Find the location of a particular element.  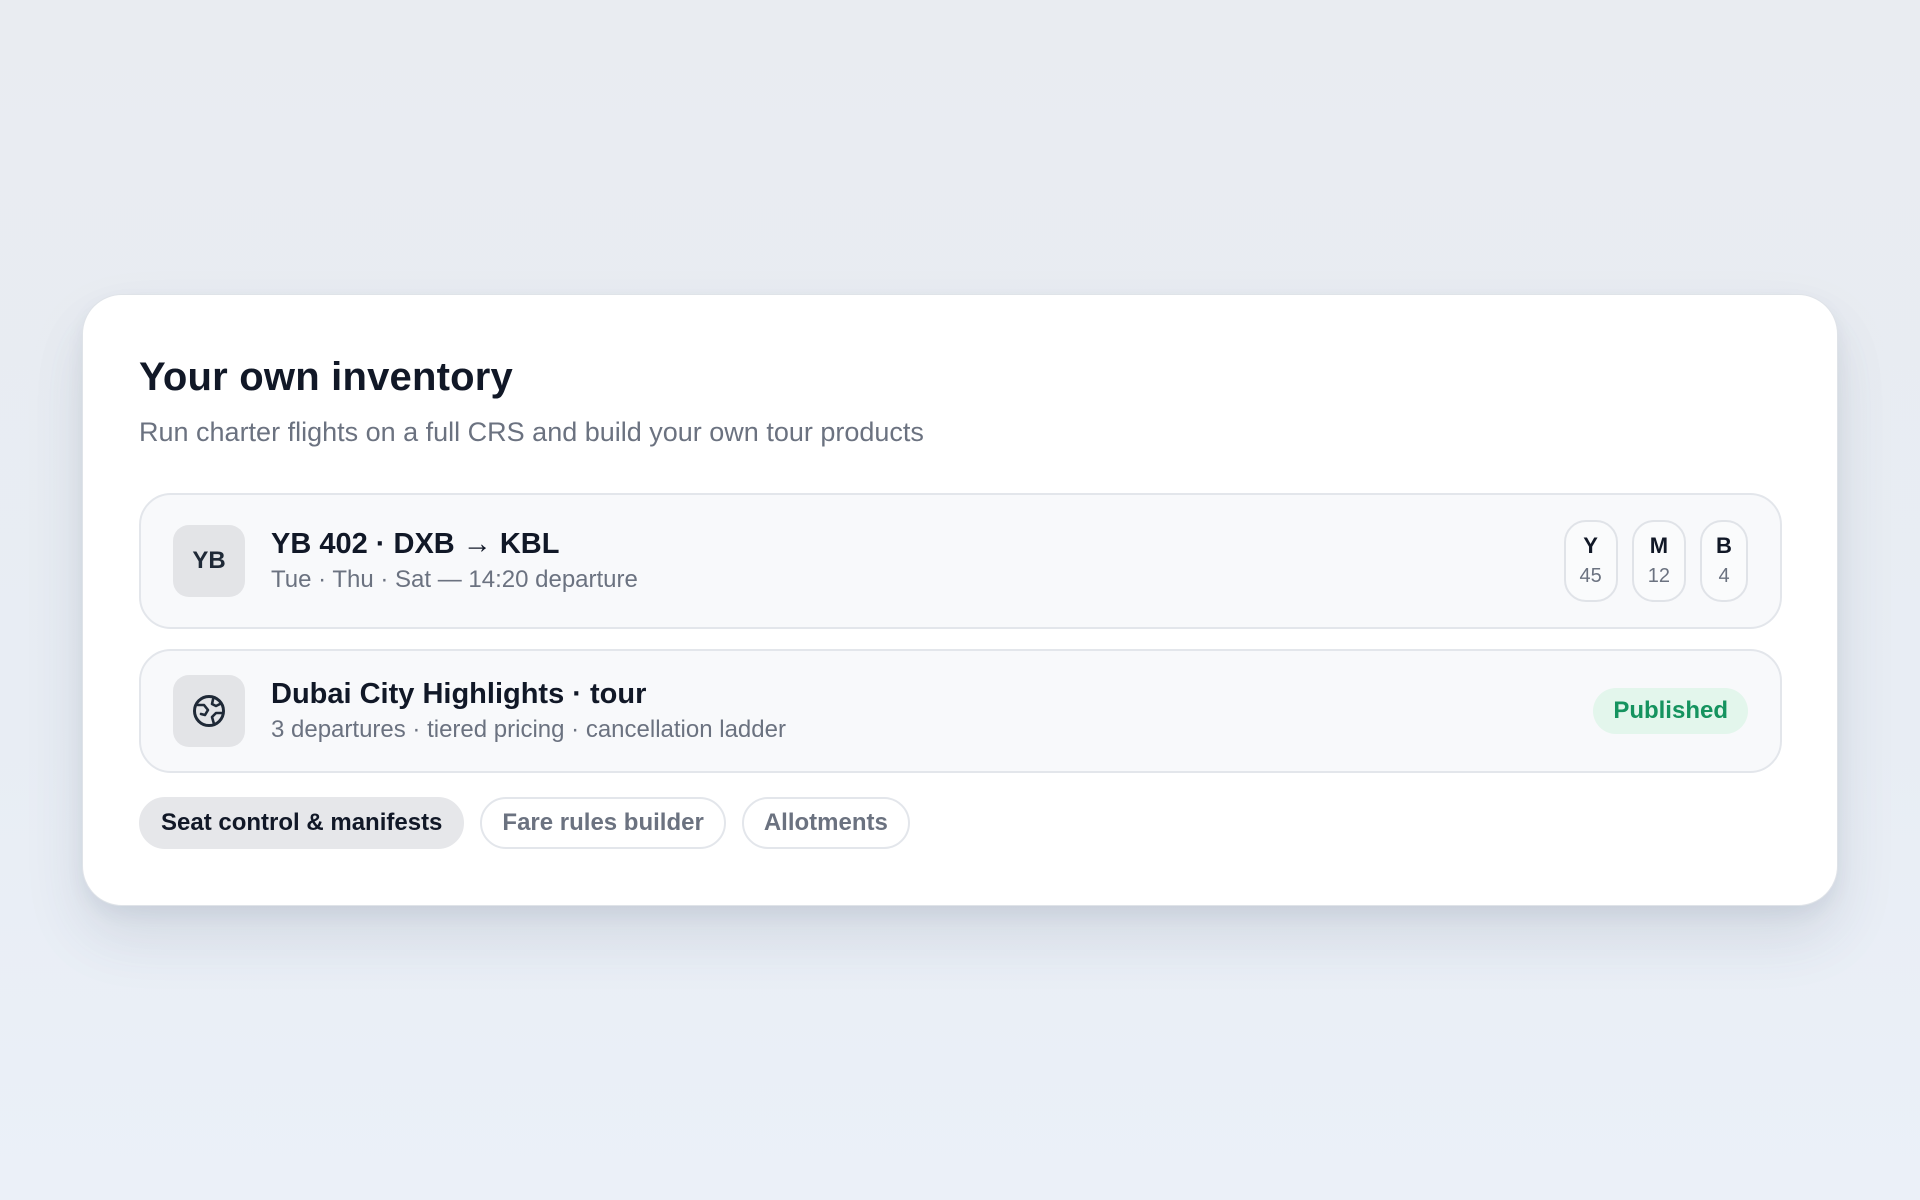

tour-title: Dubai City Highlights · tour is located at coordinates (459, 694).